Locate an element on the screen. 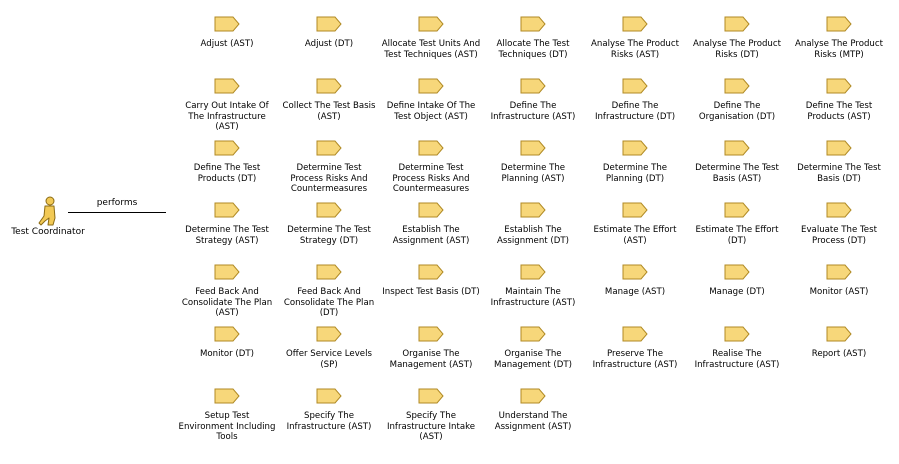 The image size is (899, 464). process-label: Evaluate The Test Process (DT) is located at coordinates (839, 235).